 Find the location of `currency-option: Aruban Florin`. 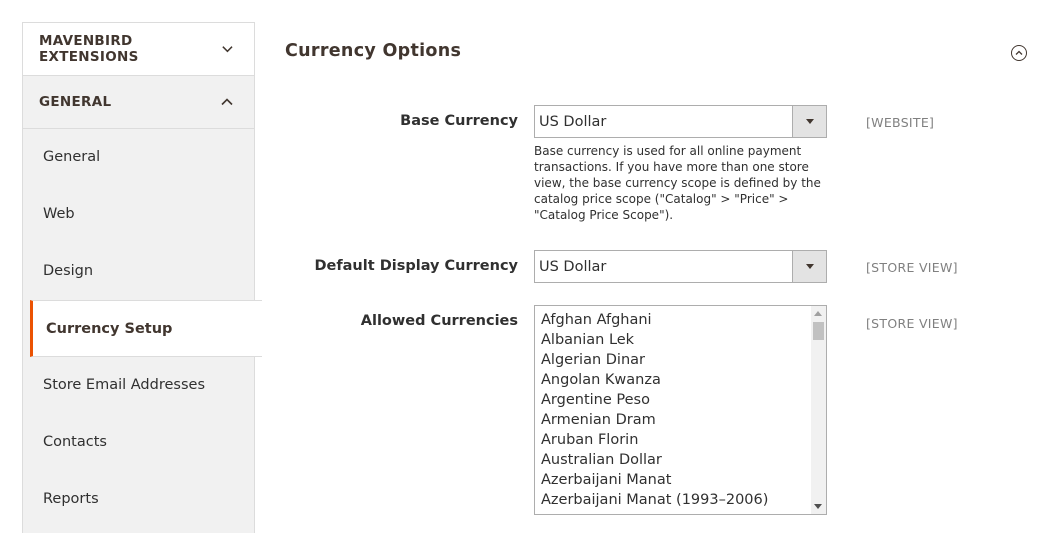

currency-option: Aruban Florin is located at coordinates (672, 440).